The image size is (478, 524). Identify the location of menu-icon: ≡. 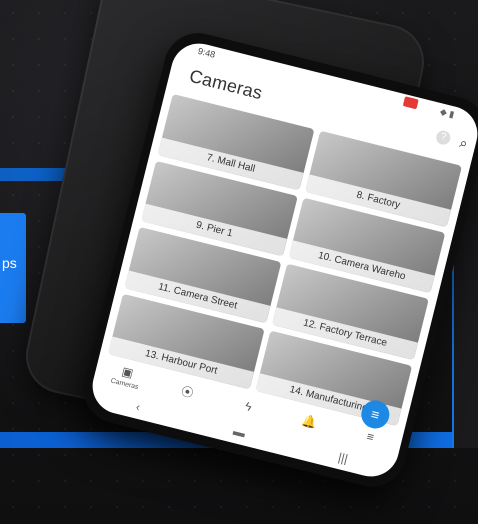
(370, 437).